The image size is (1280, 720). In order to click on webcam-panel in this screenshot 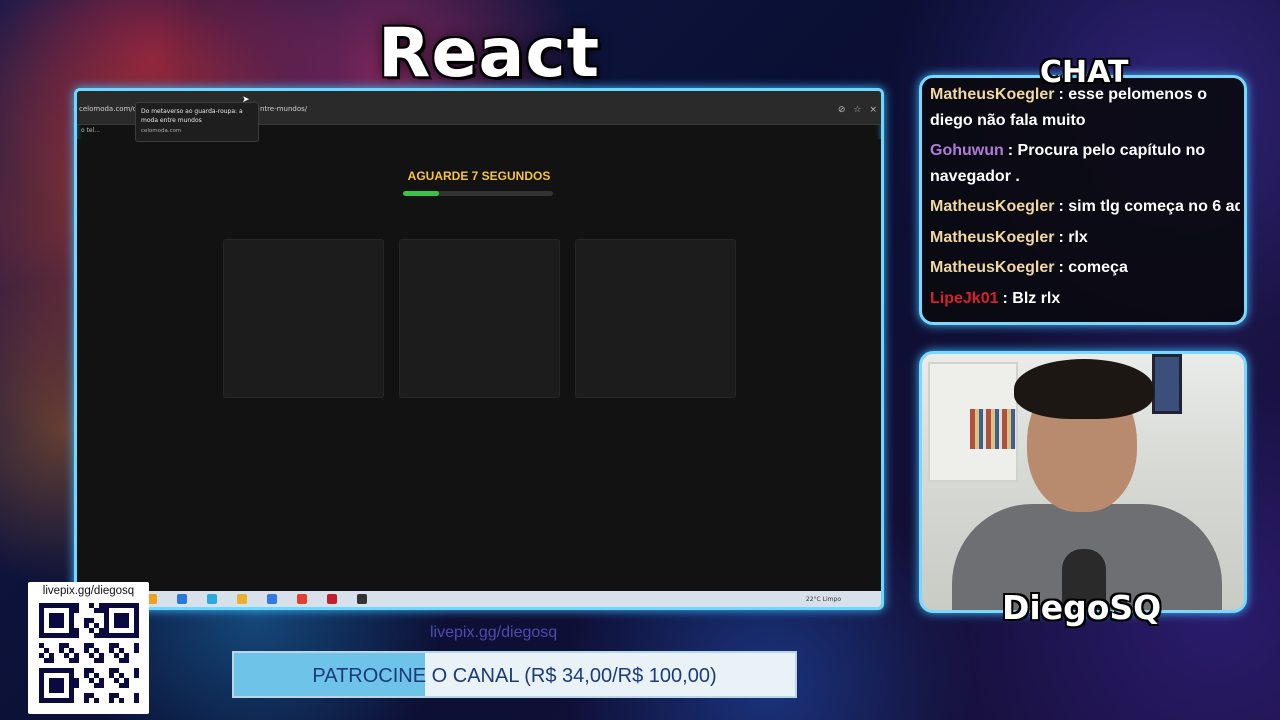, I will do `click(1083, 482)`.